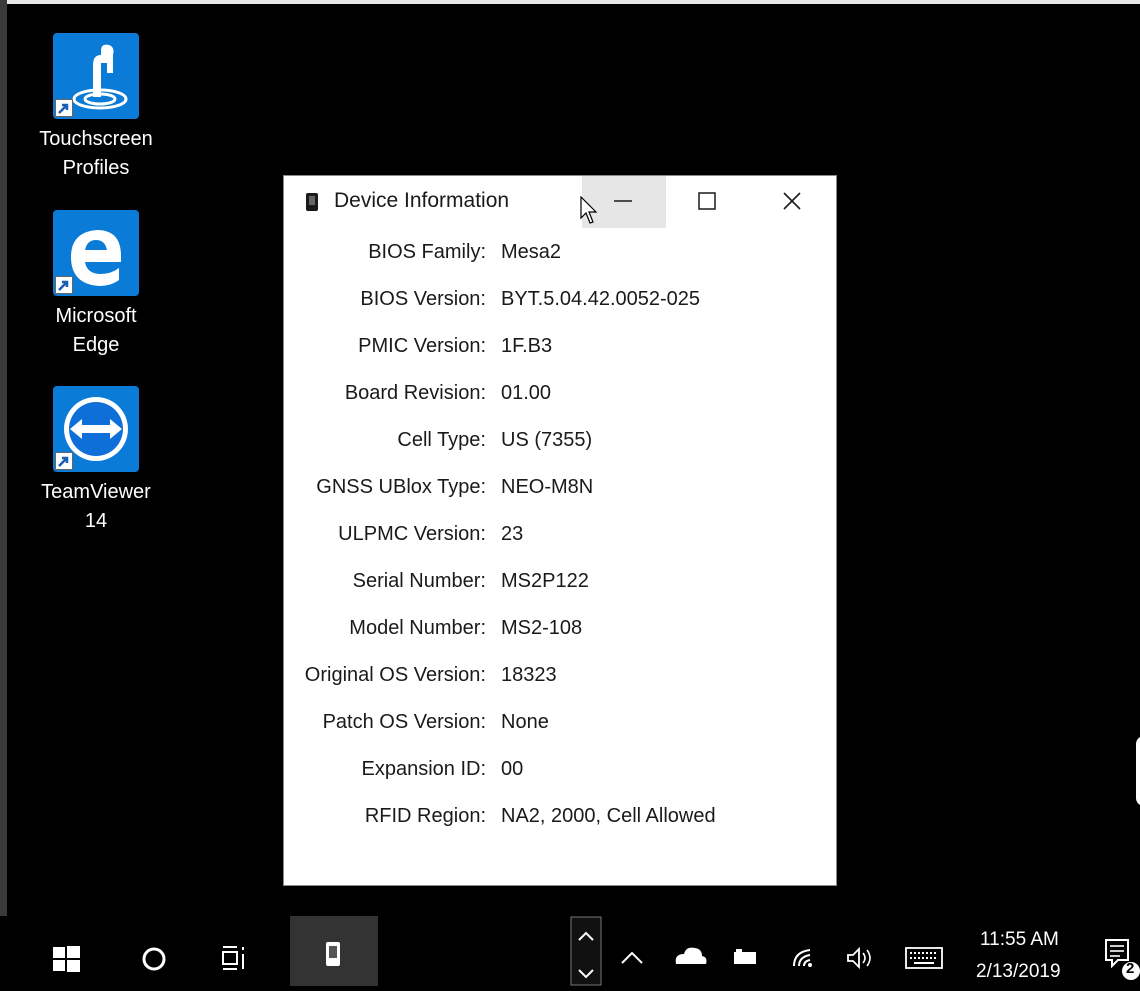 This screenshot has width=1140, height=991. Describe the element at coordinates (859, 958) in the screenshot. I see `speaker-icon` at that location.